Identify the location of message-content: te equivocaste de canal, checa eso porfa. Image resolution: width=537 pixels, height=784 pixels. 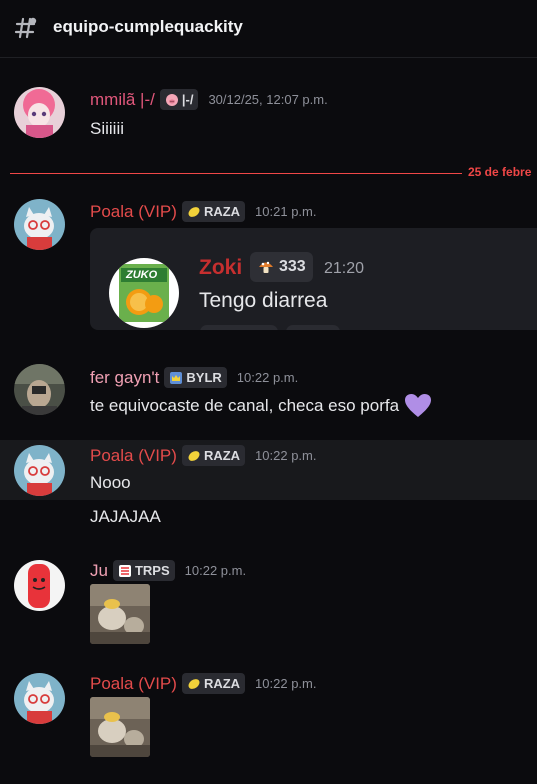
(261, 406).